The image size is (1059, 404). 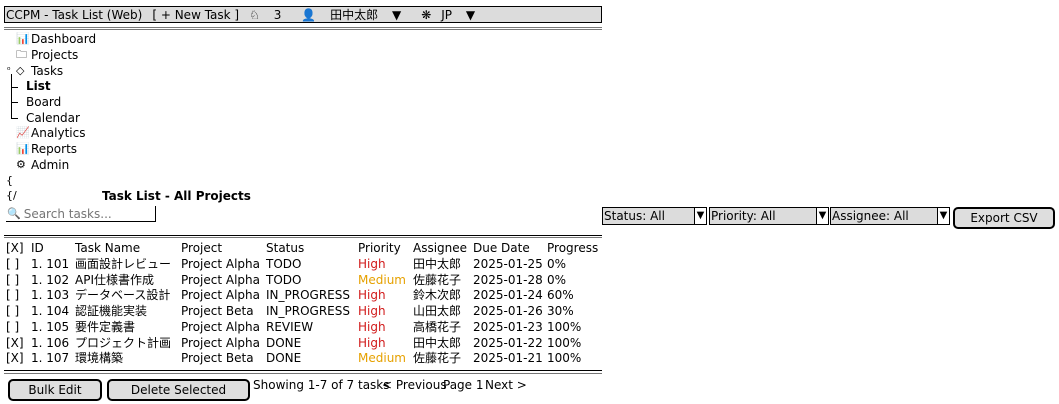 I want to click on sidebar-item-label: Board, so click(x=44, y=102).